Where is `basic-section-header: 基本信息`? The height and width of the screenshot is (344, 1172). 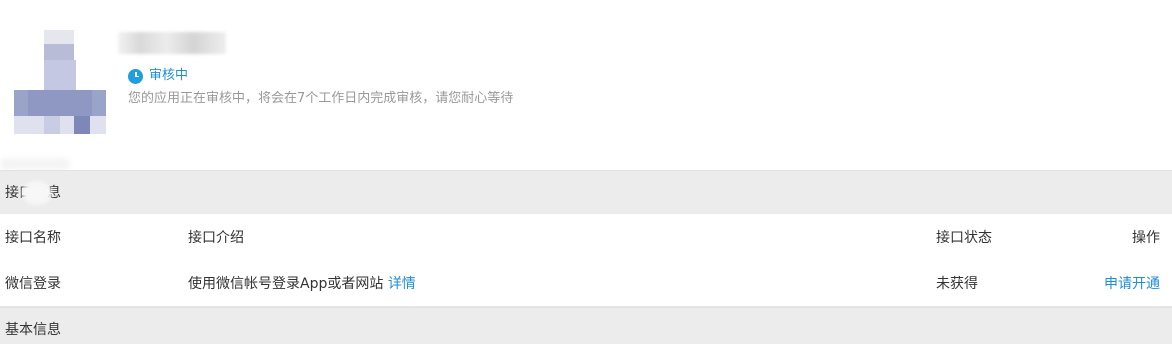 basic-section-header: 基本信息 is located at coordinates (586, 325).